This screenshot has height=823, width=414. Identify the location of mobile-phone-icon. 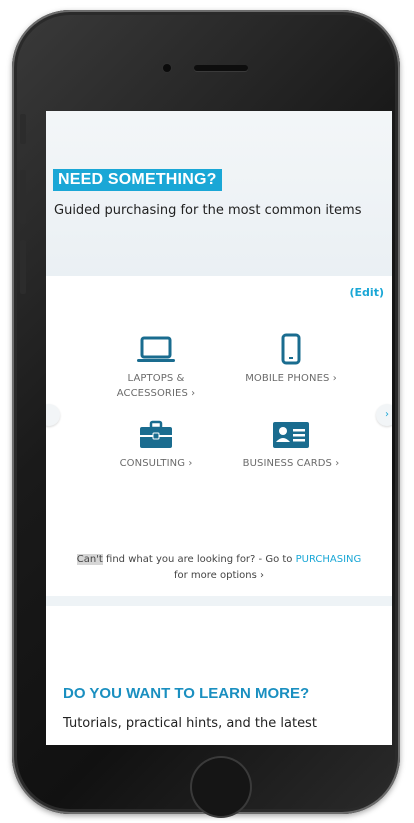
(291, 349).